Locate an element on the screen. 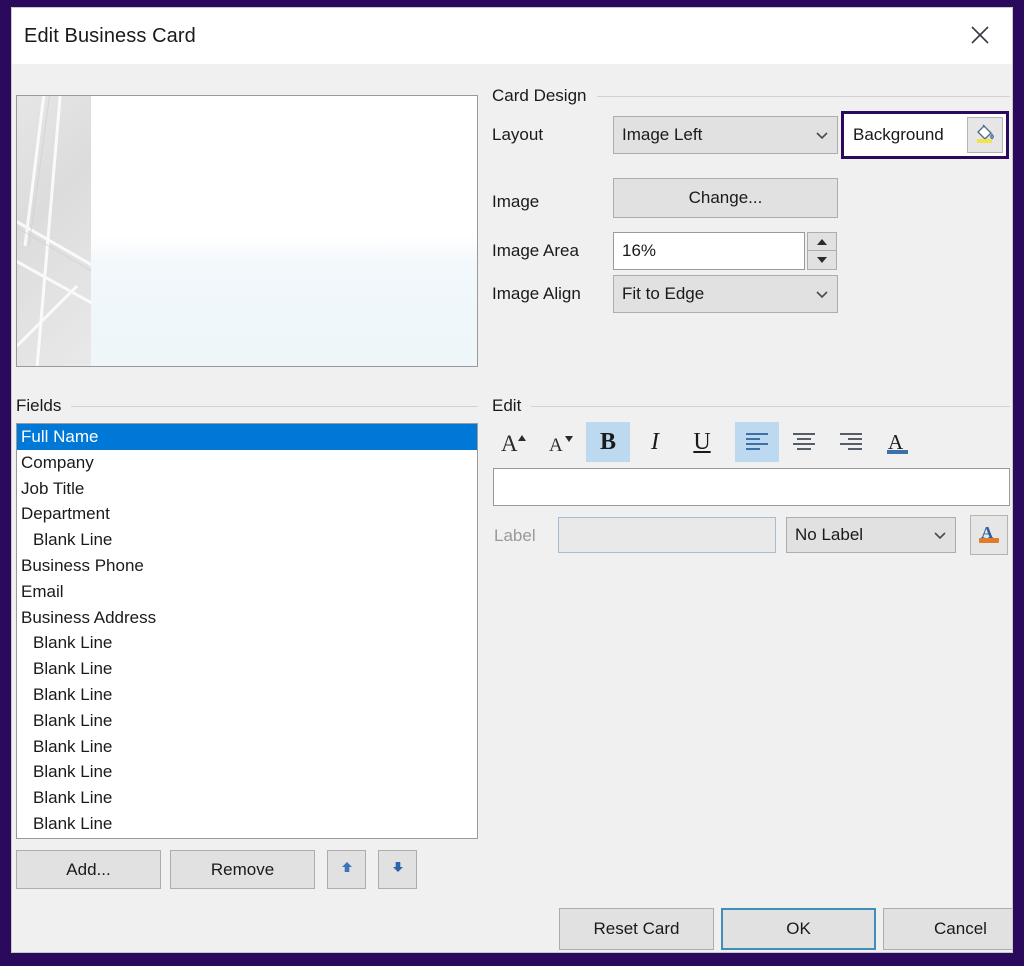 The height and width of the screenshot is (966, 1024). layout-label: Layout is located at coordinates (518, 134).